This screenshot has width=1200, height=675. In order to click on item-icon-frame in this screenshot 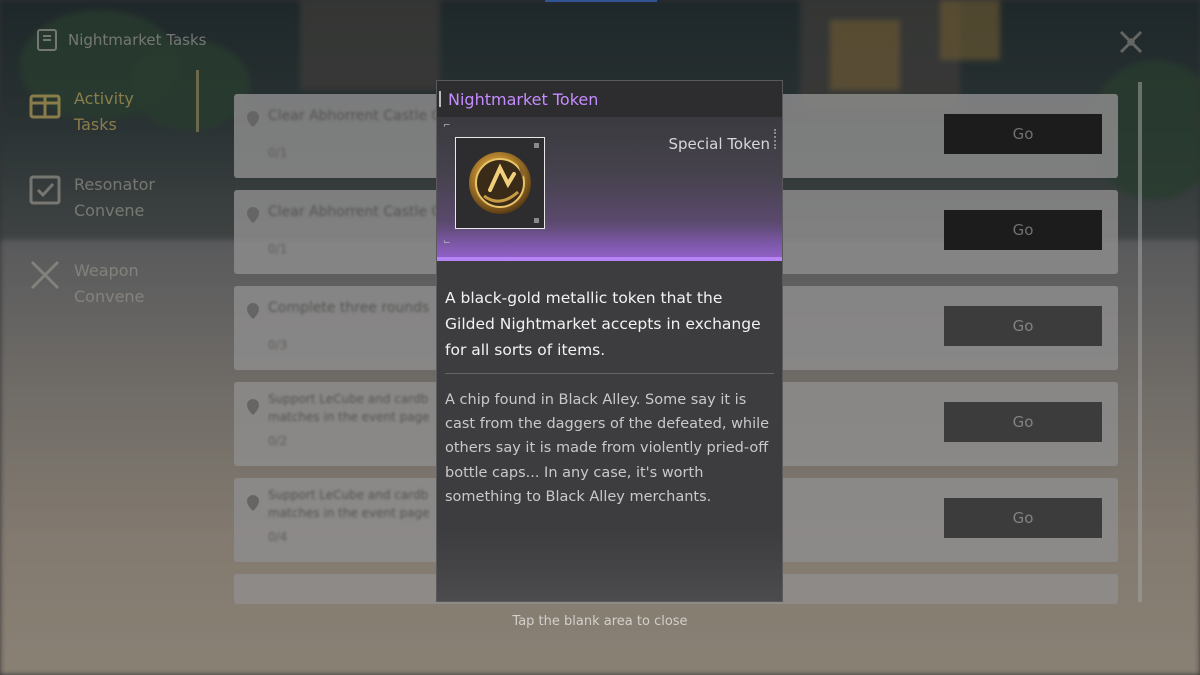, I will do `click(500, 183)`.